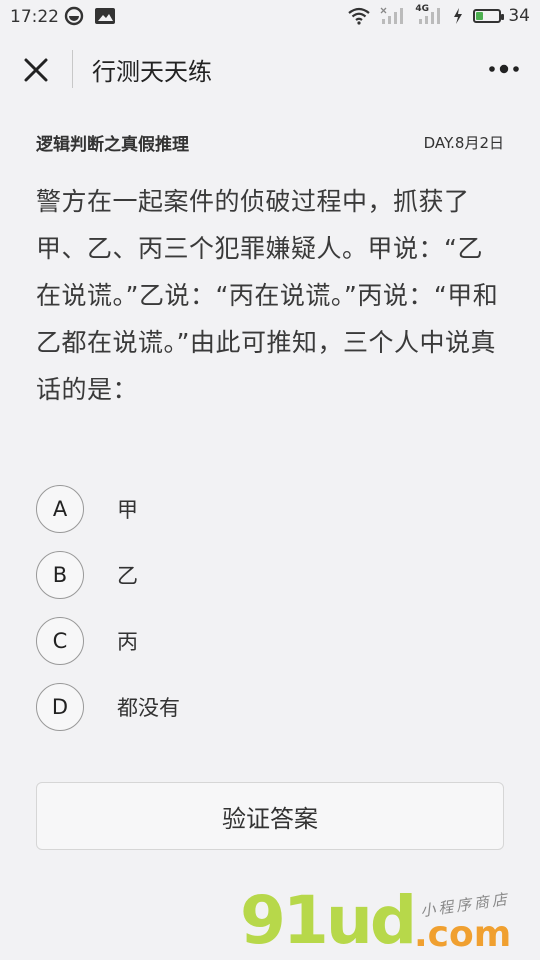  Describe the element at coordinates (72, 69) in the screenshot. I see `nav-divider` at that location.